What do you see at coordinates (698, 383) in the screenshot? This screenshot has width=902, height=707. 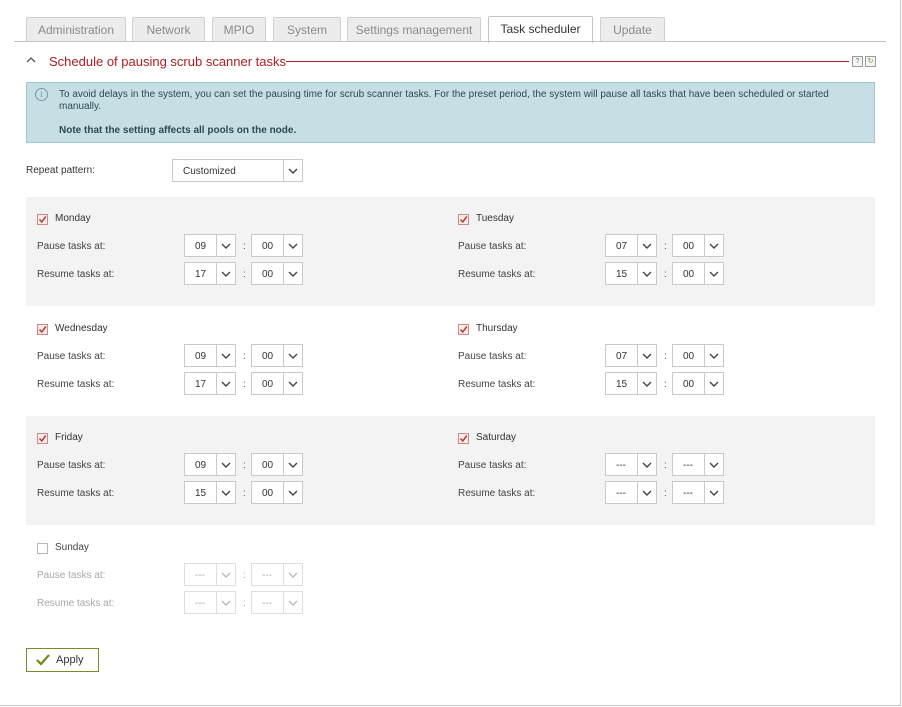 I see `thursday-resume-minute-select: 00` at bounding box center [698, 383].